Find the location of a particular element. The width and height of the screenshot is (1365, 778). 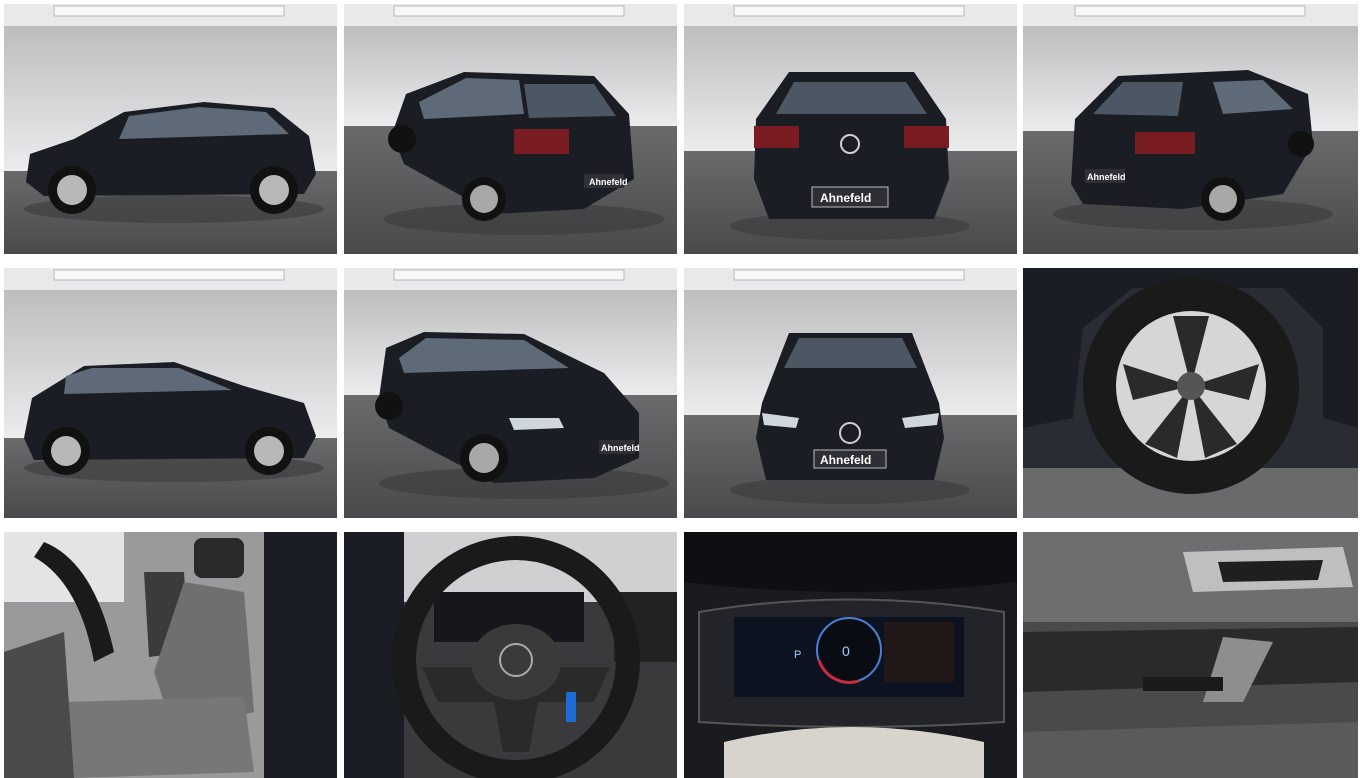

gallery-photo-rear-three-quarter-right: Ahnefeld is located at coordinates (1190, 129).